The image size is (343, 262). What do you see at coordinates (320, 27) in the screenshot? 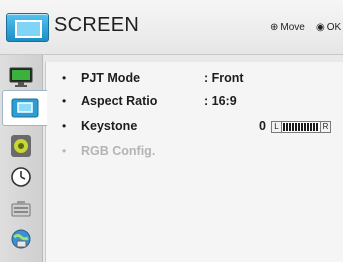
I see `ok-icon: ◉` at bounding box center [320, 27].